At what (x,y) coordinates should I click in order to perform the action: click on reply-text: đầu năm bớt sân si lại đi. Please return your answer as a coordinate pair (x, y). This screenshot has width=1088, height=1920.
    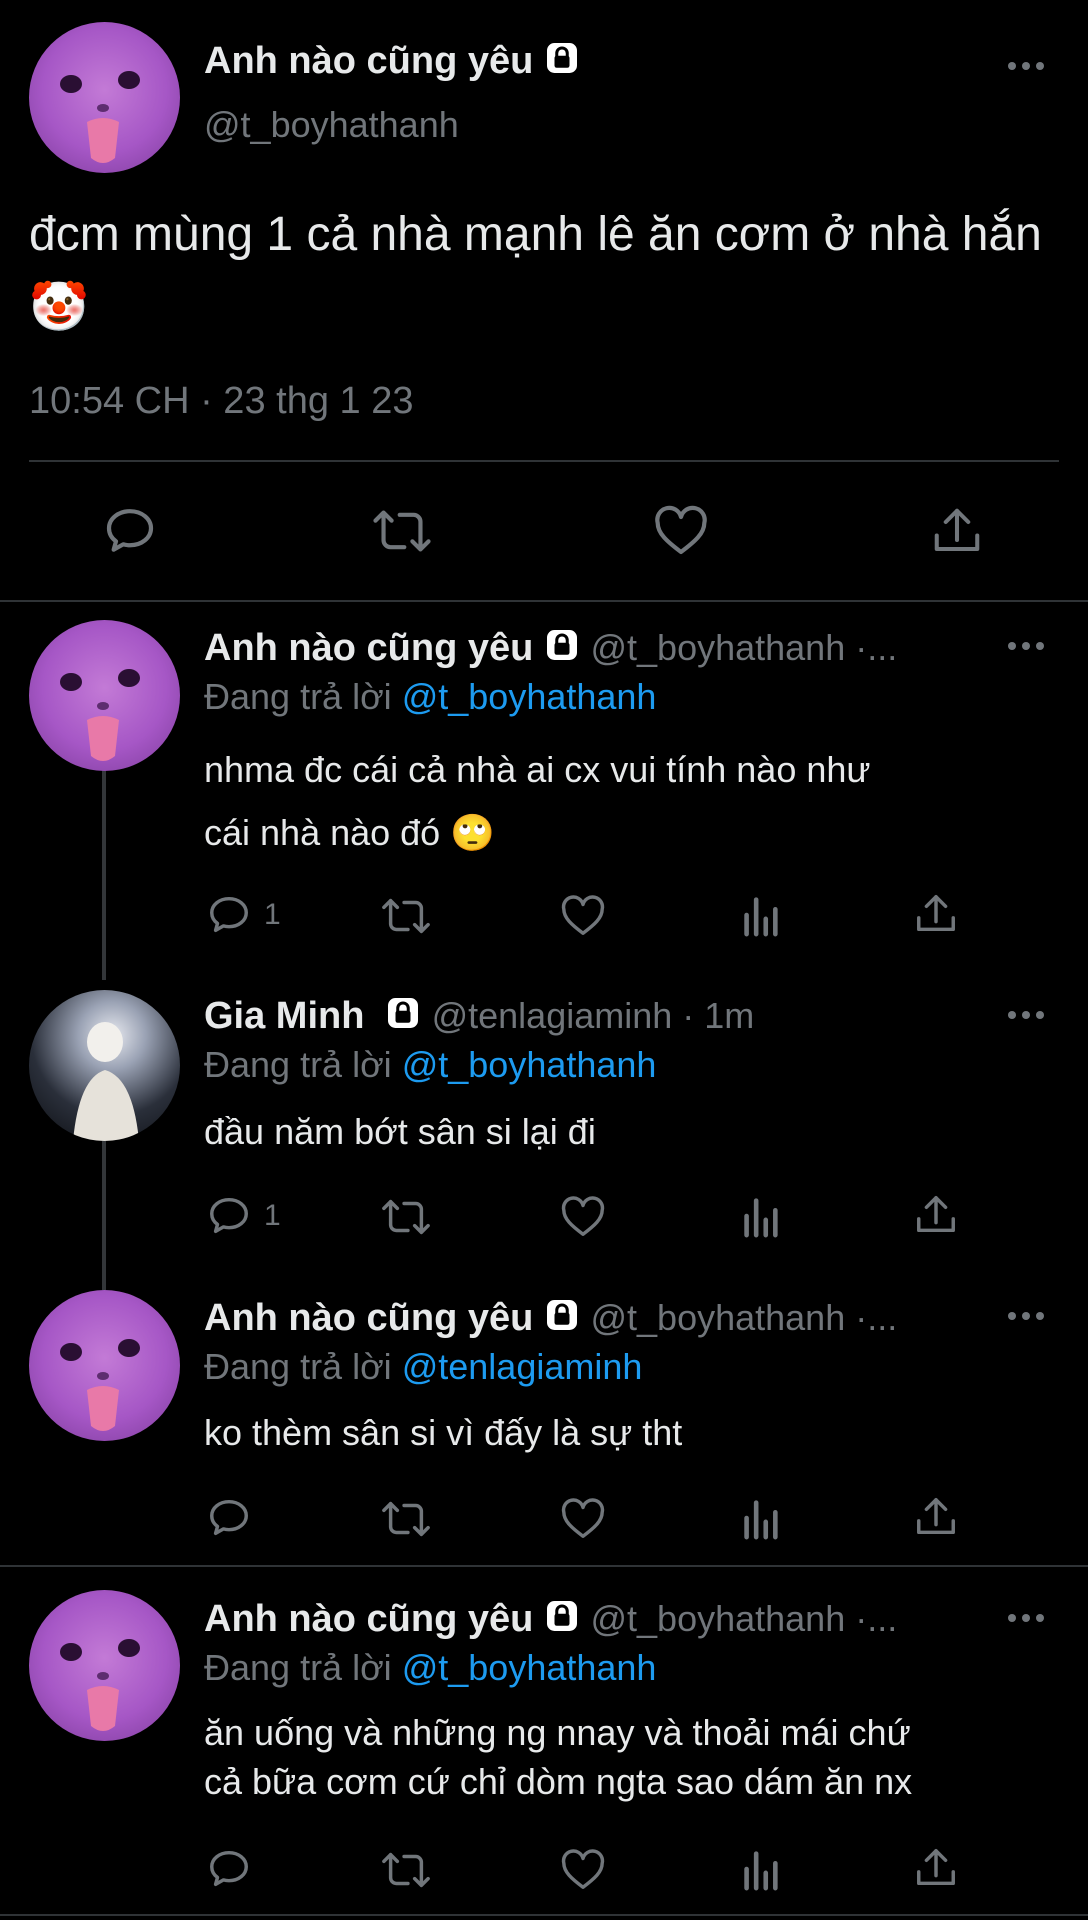
    Looking at the image, I should click on (400, 1132).